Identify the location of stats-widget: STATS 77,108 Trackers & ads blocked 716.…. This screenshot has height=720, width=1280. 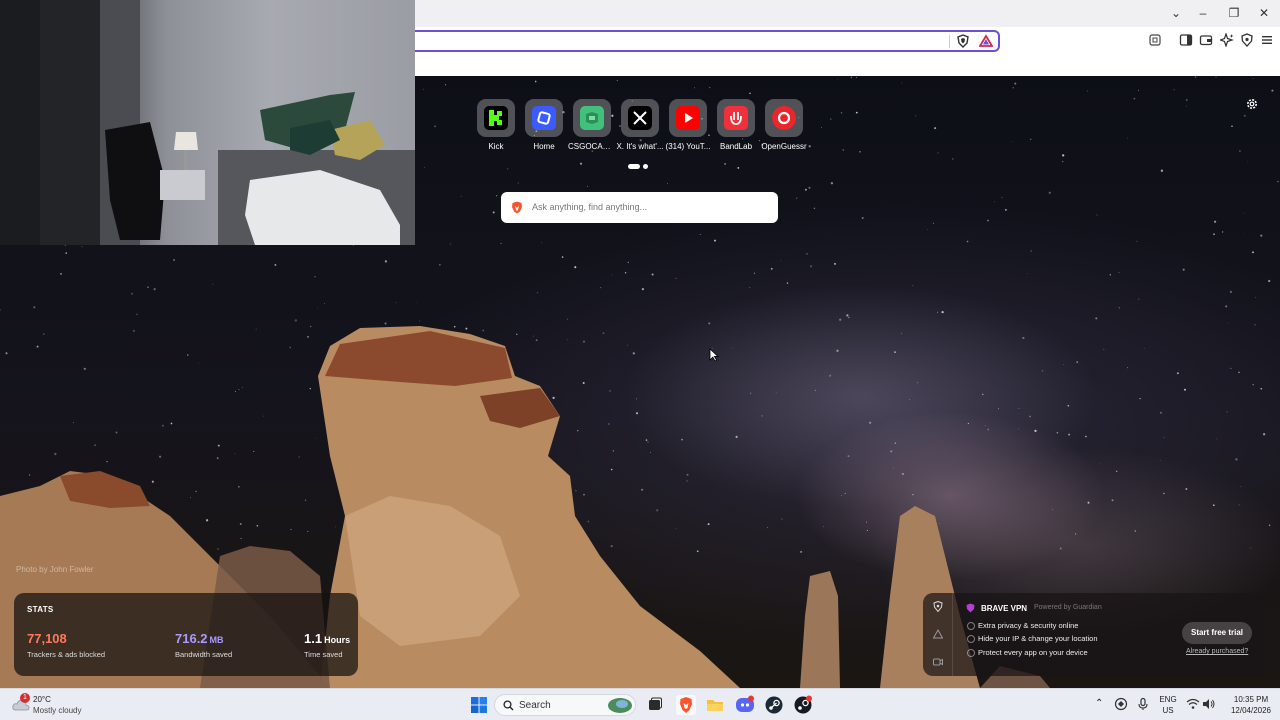
(186, 634).